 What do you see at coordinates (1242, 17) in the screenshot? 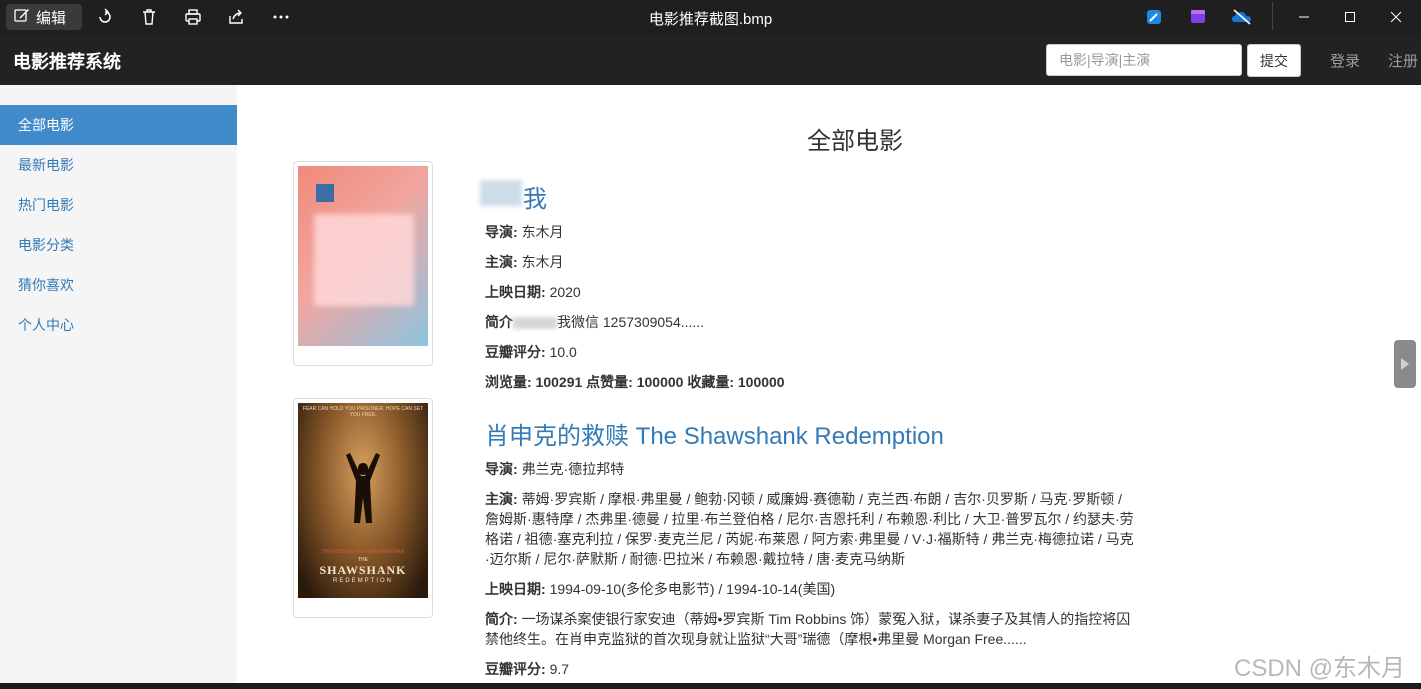
I see `onedrive-icon` at bounding box center [1242, 17].